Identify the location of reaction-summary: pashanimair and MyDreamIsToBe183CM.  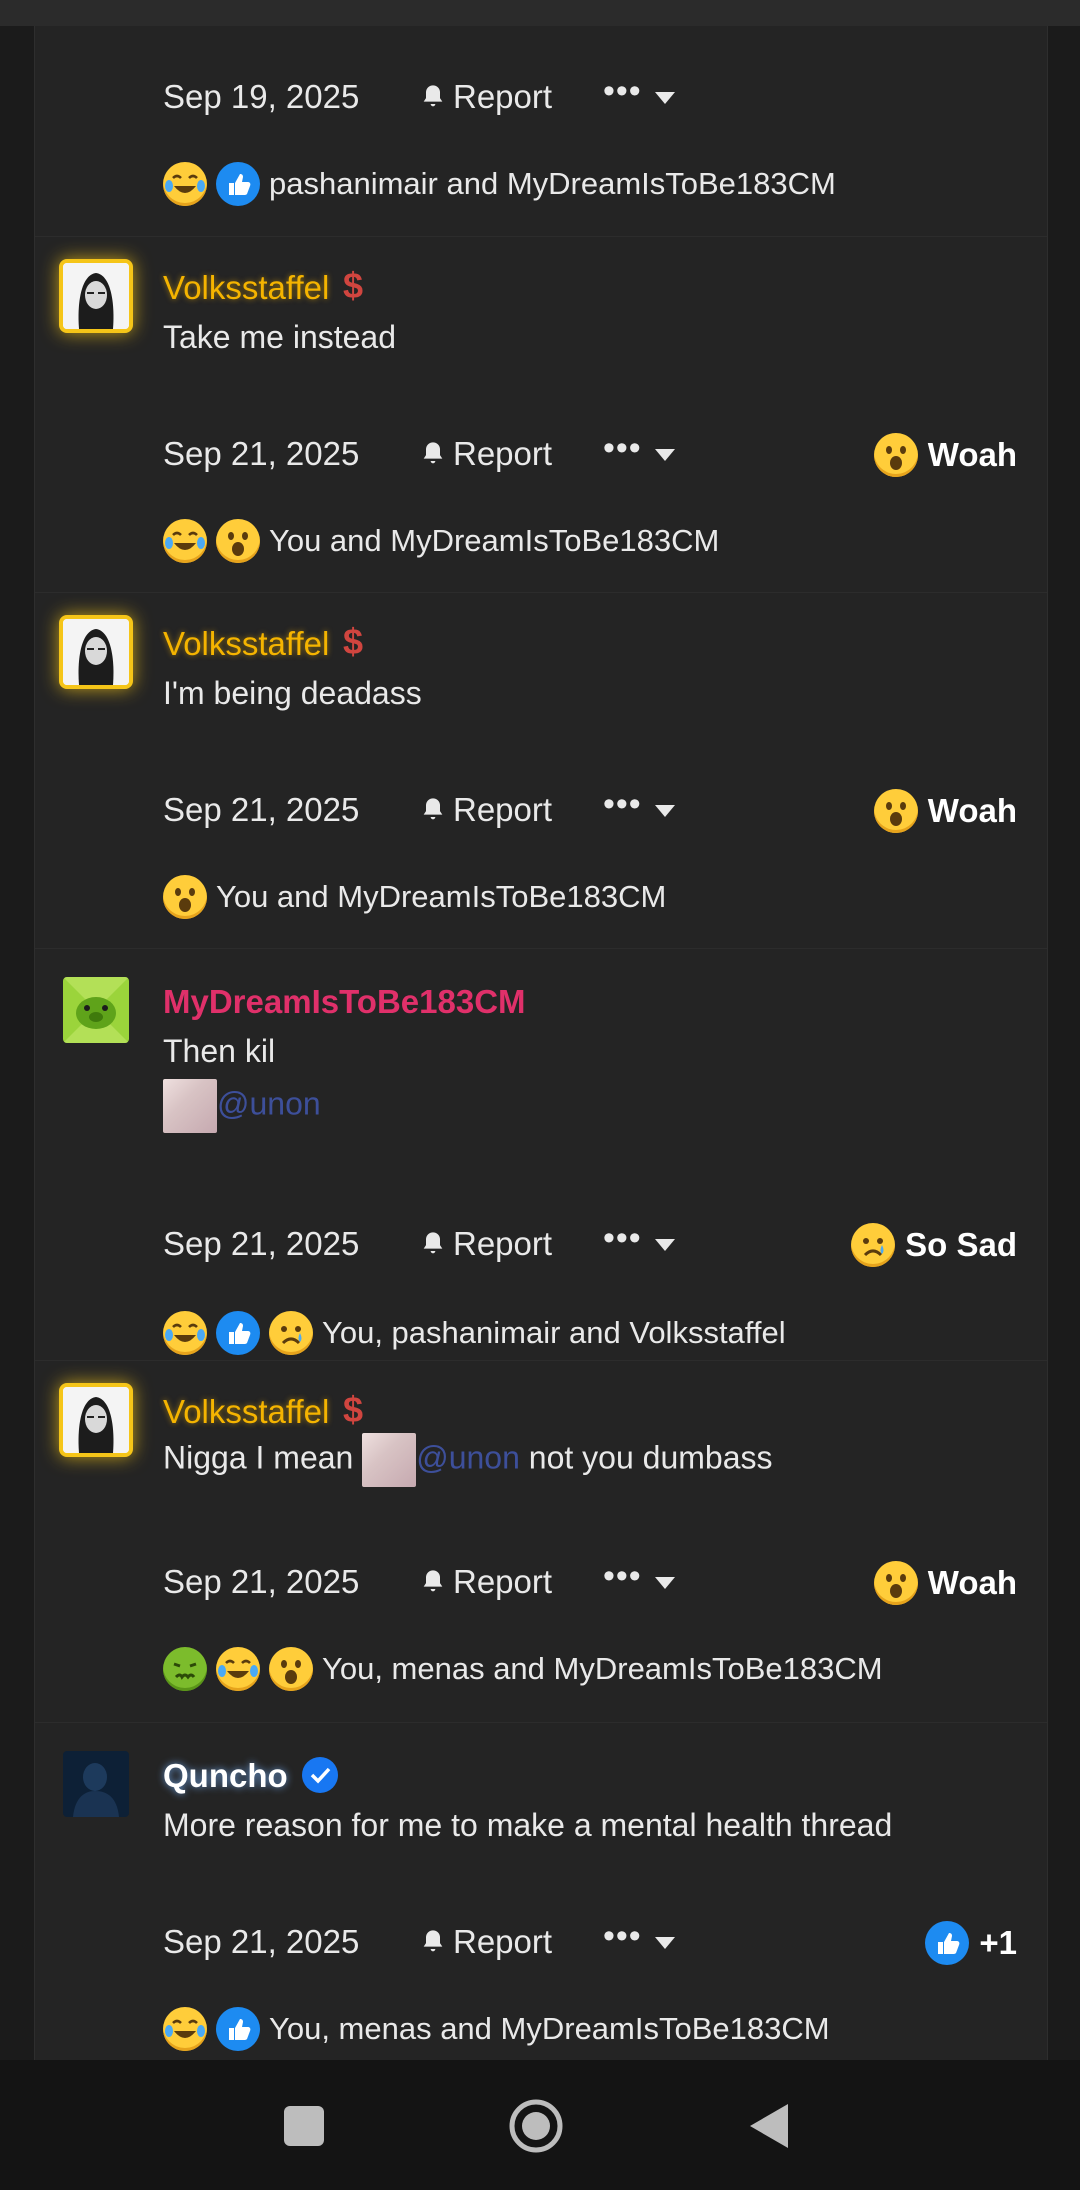
(499, 184).